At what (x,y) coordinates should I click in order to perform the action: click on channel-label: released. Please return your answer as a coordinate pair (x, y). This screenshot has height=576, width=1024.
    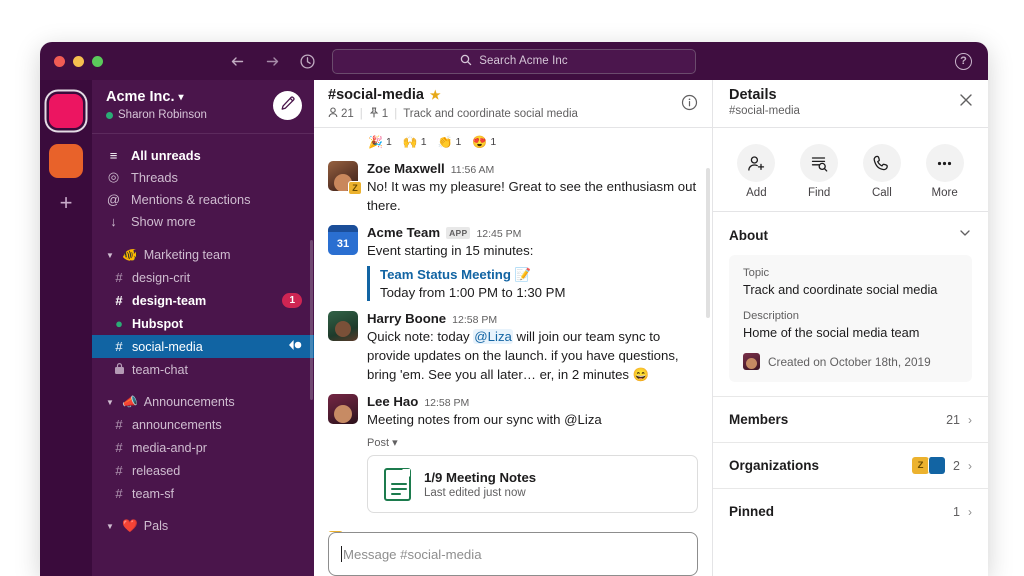
    Looking at the image, I should click on (156, 470).